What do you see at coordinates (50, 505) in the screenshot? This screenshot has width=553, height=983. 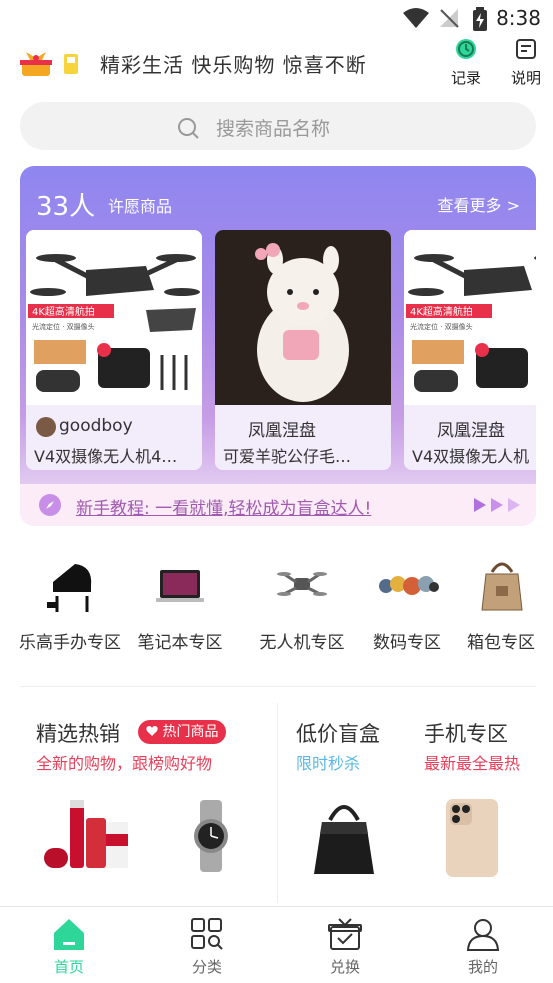 I see `compass-icon` at bounding box center [50, 505].